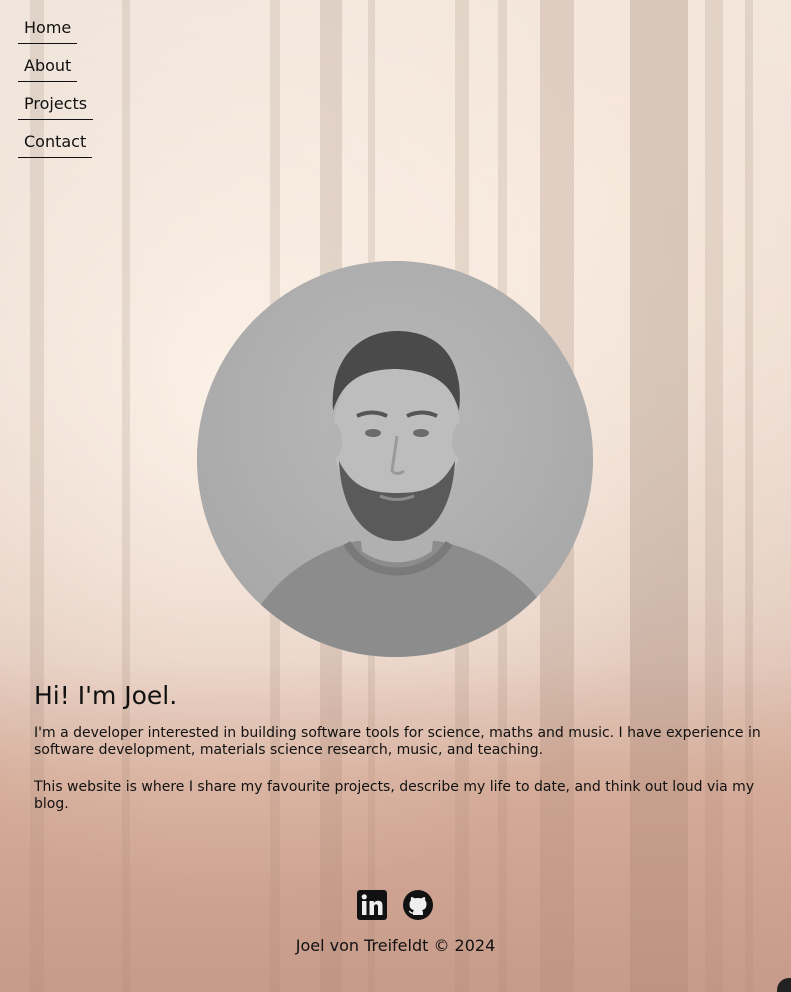  What do you see at coordinates (395, 905) in the screenshot?
I see `social-links` at bounding box center [395, 905].